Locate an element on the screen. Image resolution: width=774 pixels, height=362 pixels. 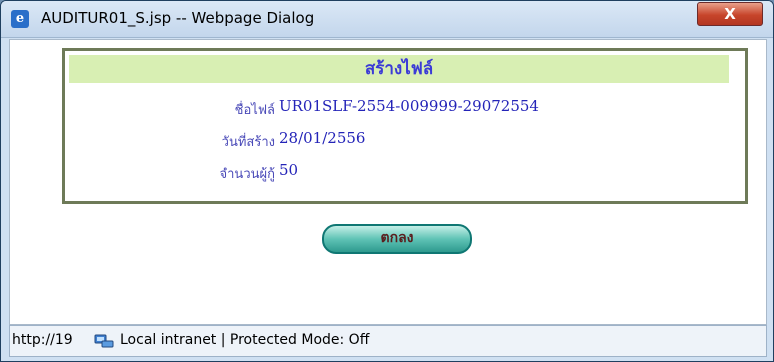
panel-header: สร้างไฟล์ is located at coordinates (399, 69).